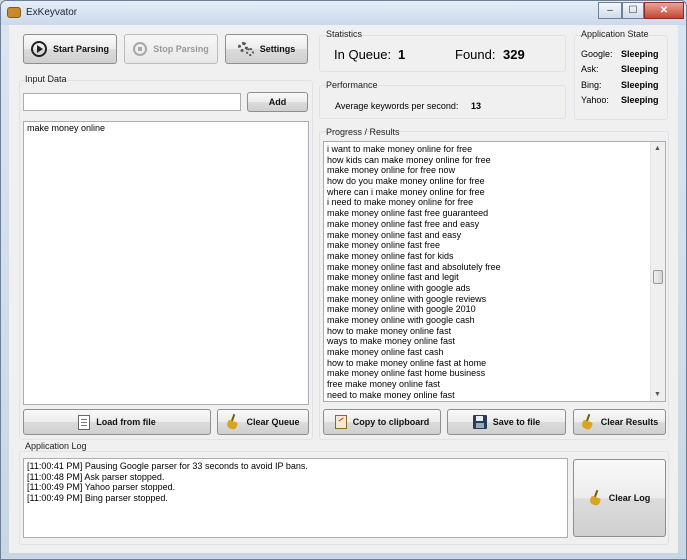  I want to click on close-button: ✕, so click(664, 10).